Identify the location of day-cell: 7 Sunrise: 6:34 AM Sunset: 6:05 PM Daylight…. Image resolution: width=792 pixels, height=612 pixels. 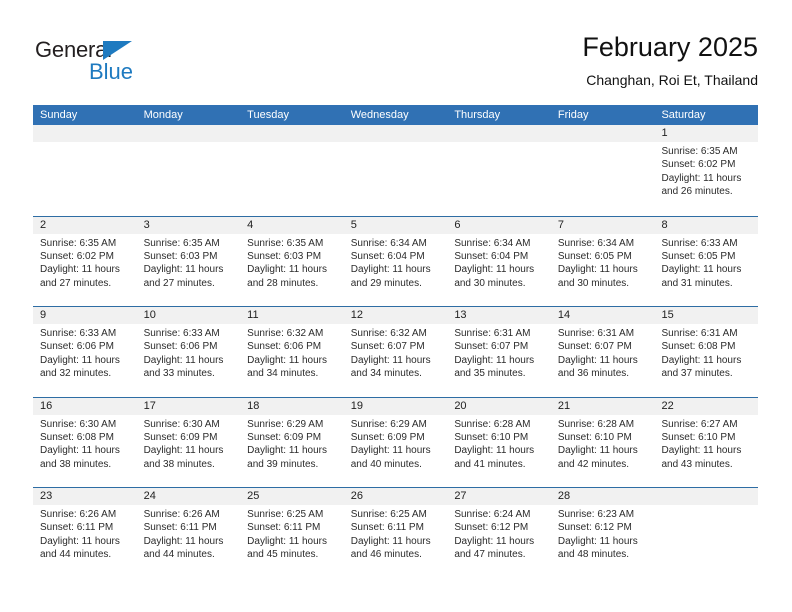
(602, 261).